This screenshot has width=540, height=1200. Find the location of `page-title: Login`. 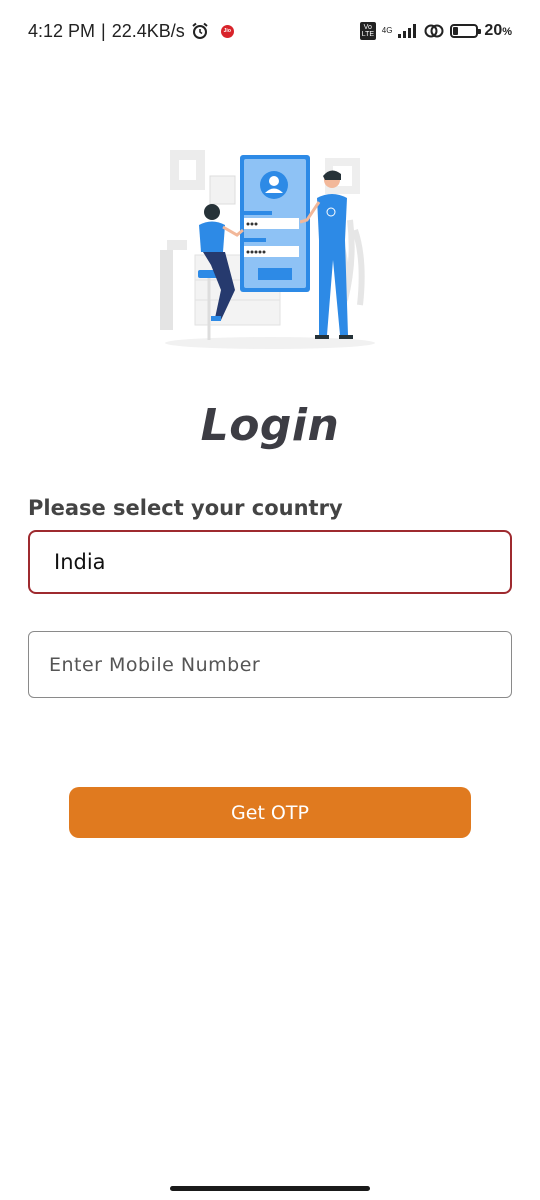

page-title: Login is located at coordinates (270, 425).